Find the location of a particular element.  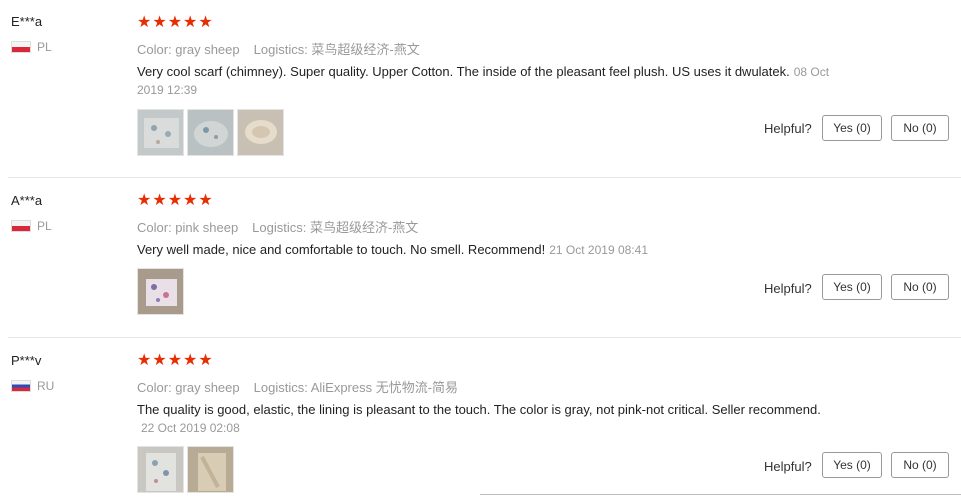

reviewer-name: A***a is located at coordinates (27, 200).